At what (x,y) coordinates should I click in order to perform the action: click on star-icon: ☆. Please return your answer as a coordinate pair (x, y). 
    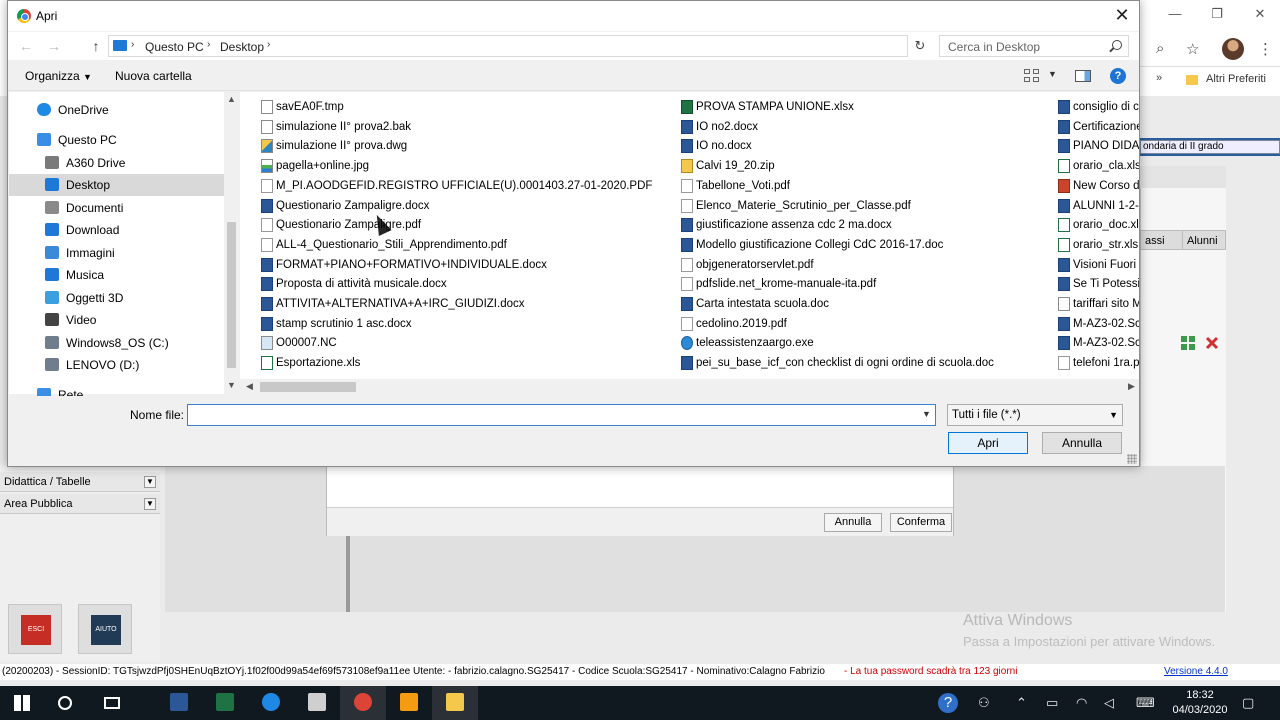
    Looking at the image, I should click on (1192, 49).